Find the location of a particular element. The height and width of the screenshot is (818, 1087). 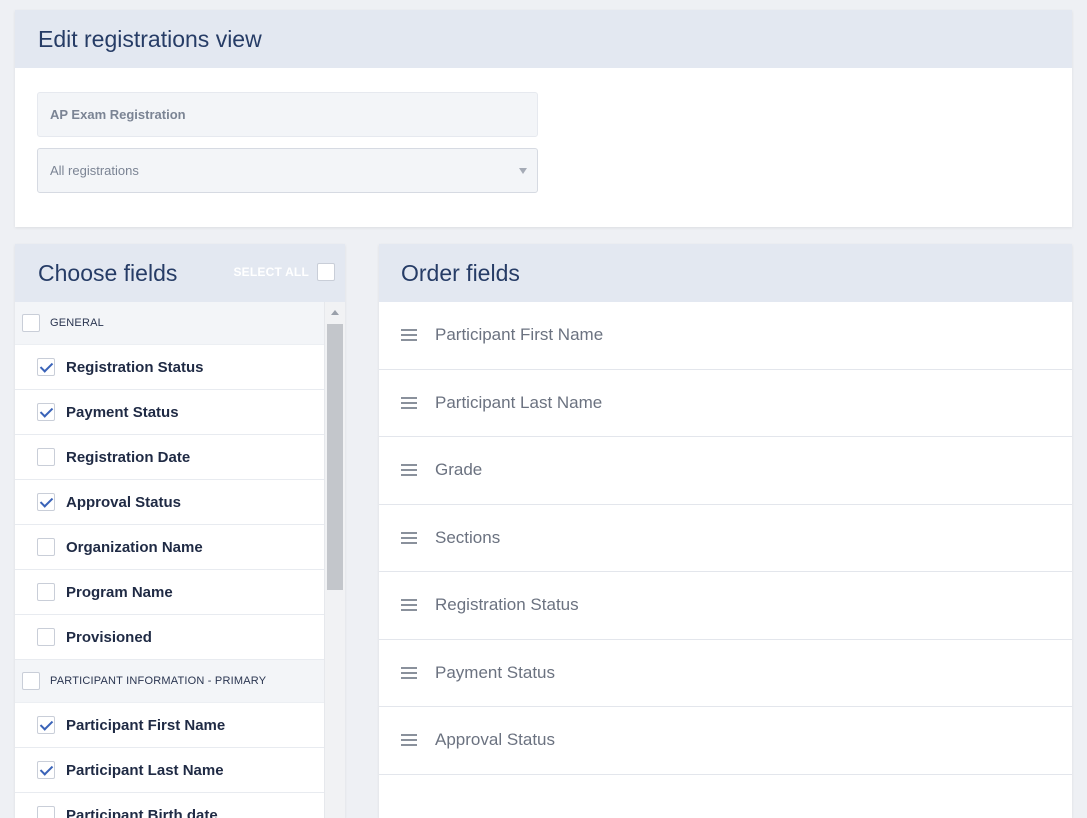

field-group-header: GENERAL is located at coordinates (169, 323).